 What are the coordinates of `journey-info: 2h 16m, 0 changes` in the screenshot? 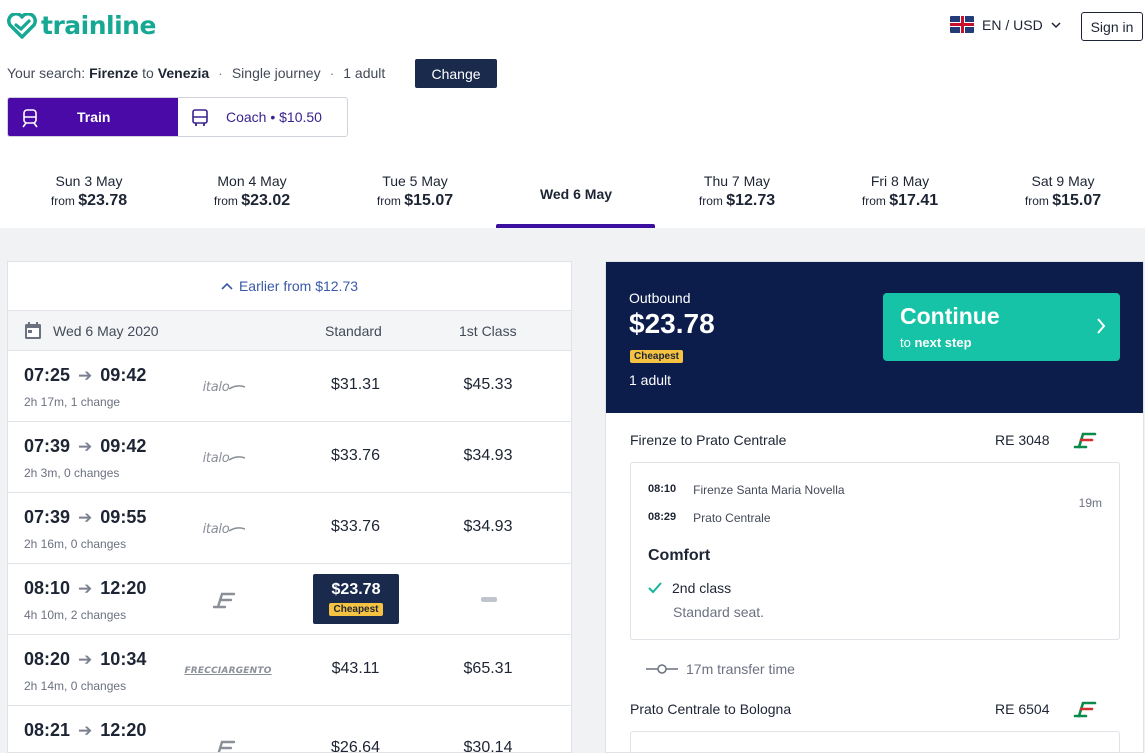 It's located at (75, 544).